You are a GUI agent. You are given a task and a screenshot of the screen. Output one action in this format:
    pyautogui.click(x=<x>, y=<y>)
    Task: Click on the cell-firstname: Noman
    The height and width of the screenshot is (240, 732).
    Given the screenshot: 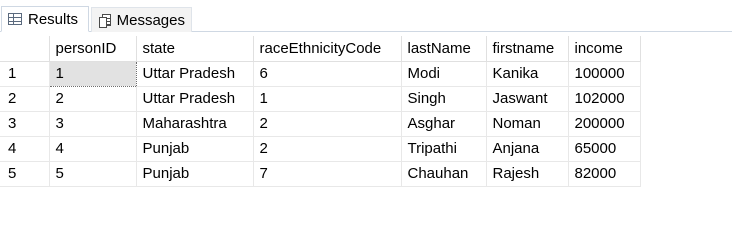 What is the action you would take?
    pyautogui.click(x=527, y=124)
    